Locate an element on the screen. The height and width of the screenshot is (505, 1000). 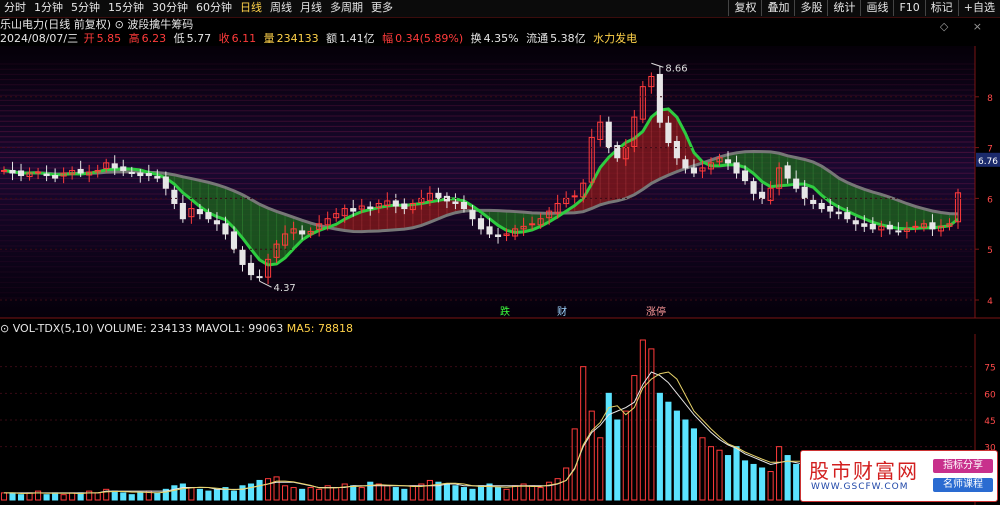
tab-3: 15分钟 is located at coordinates (126, 8).